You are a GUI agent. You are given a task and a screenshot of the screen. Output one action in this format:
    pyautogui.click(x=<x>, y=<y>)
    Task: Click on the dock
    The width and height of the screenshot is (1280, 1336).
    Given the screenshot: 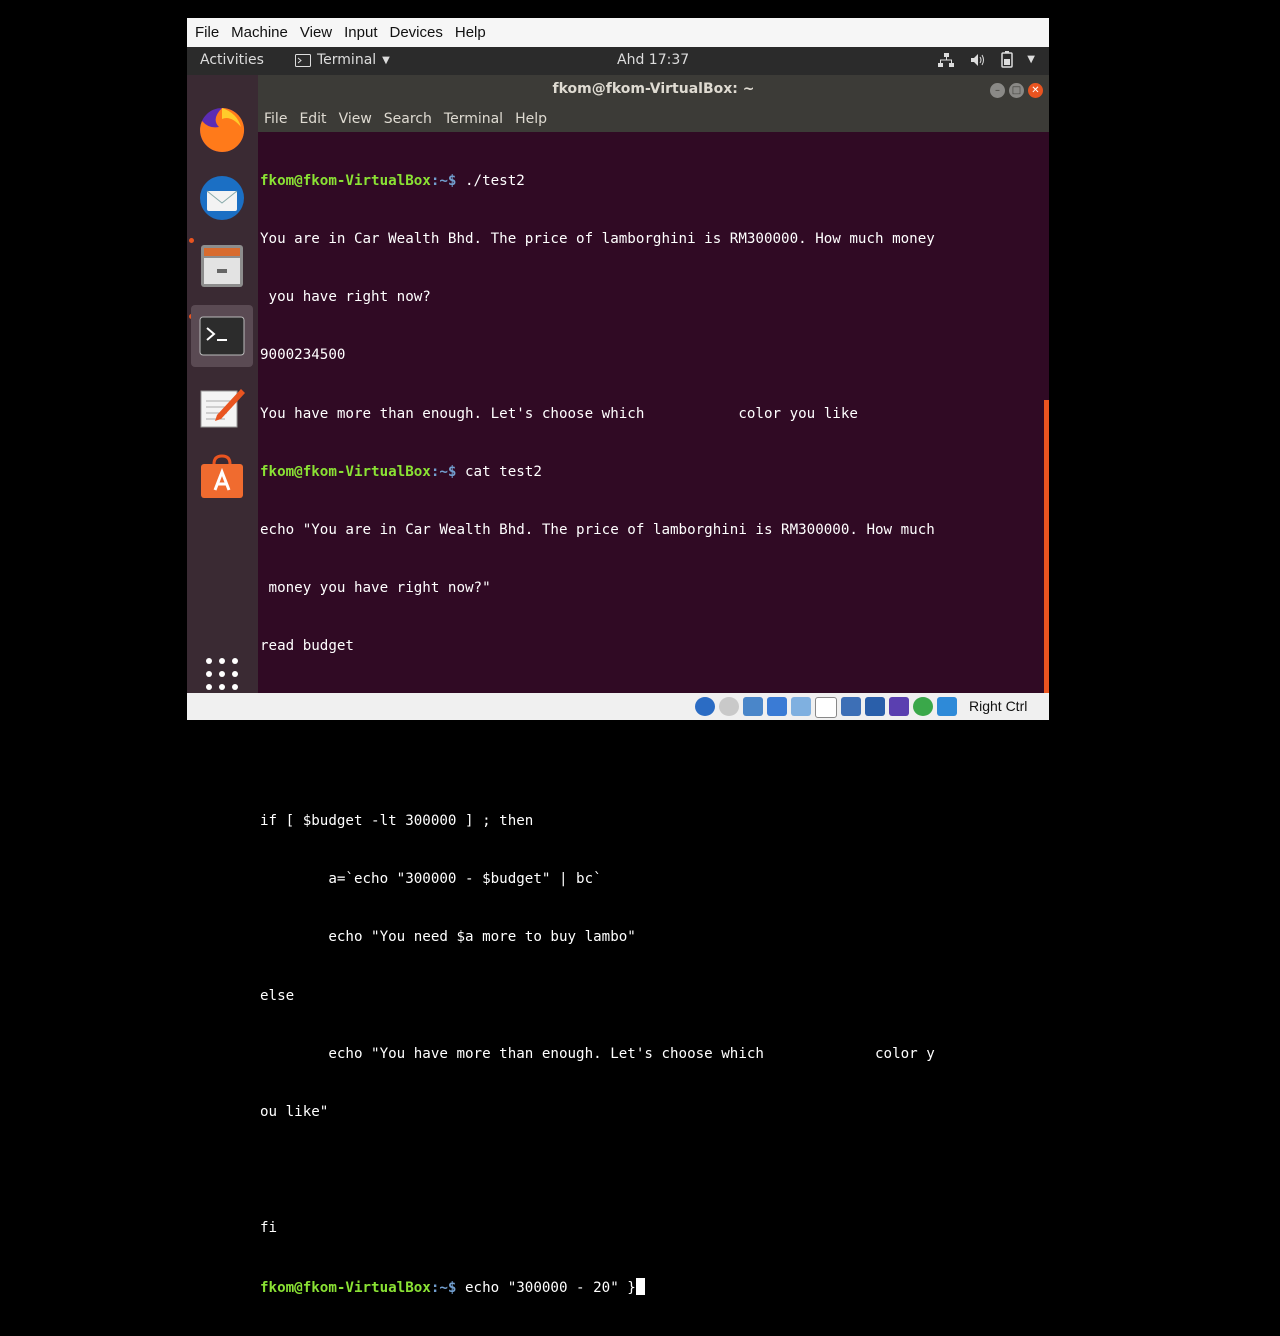 What is the action you would take?
    pyautogui.click(x=222, y=384)
    